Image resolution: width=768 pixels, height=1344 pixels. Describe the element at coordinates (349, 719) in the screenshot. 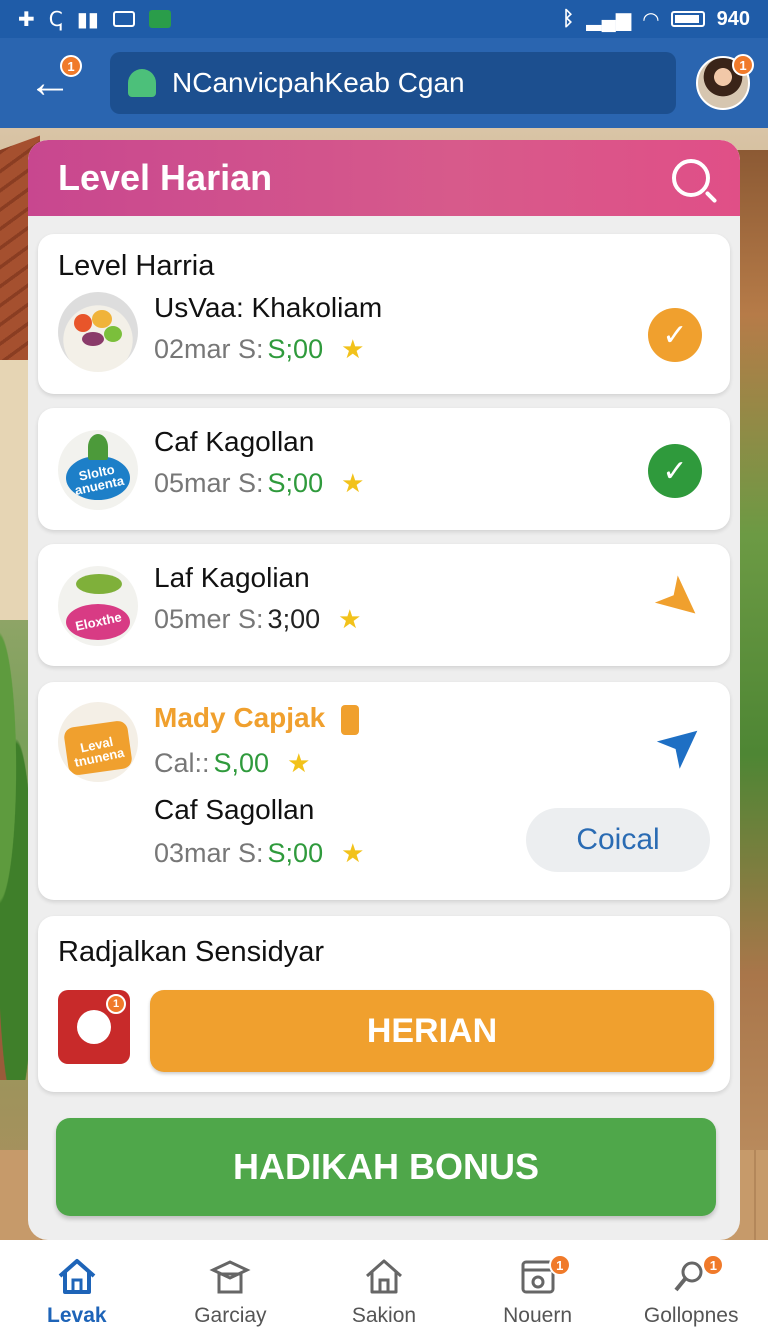

I see `phone-icon` at that location.